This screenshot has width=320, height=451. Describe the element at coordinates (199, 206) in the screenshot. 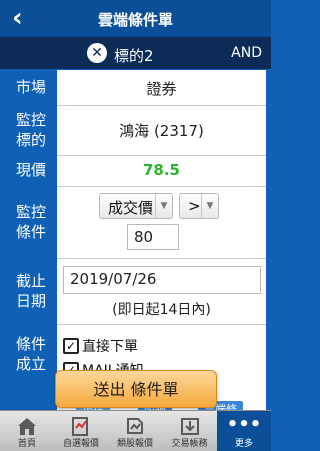

I see `operator-select: > ▼` at that location.